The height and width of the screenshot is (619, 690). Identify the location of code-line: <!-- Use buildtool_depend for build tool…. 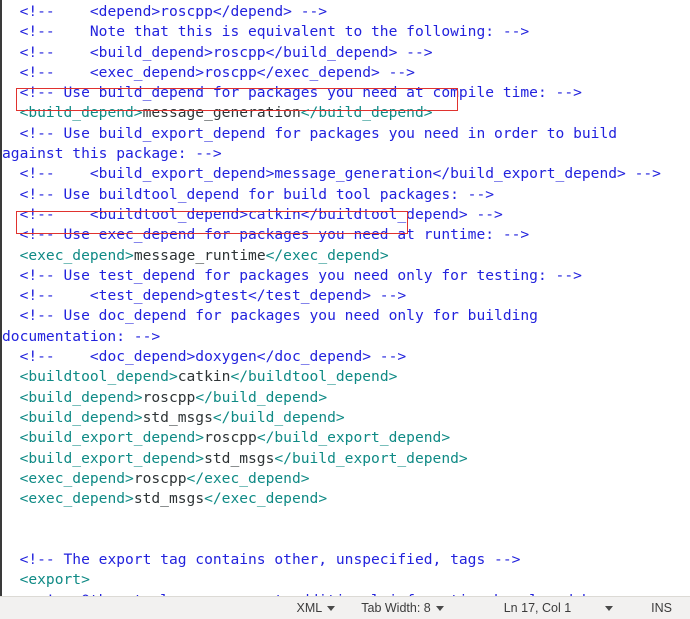
(346, 195).